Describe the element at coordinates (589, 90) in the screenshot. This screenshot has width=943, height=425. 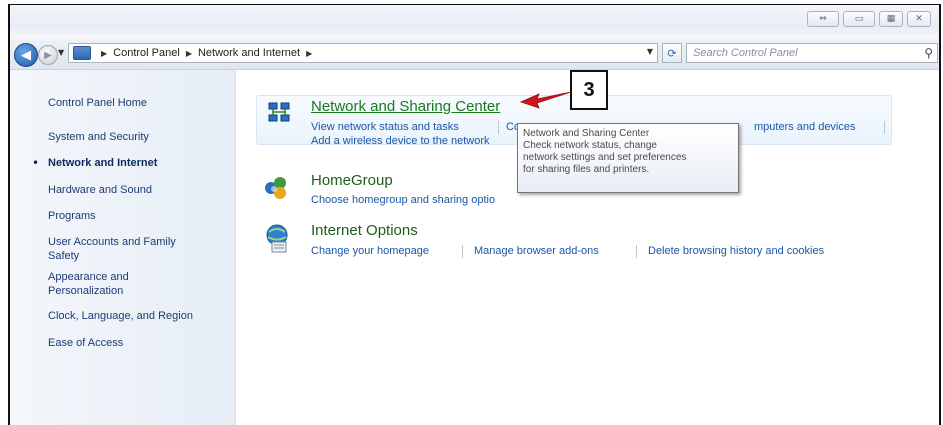
I see `step-number-callout: 3` at that location.